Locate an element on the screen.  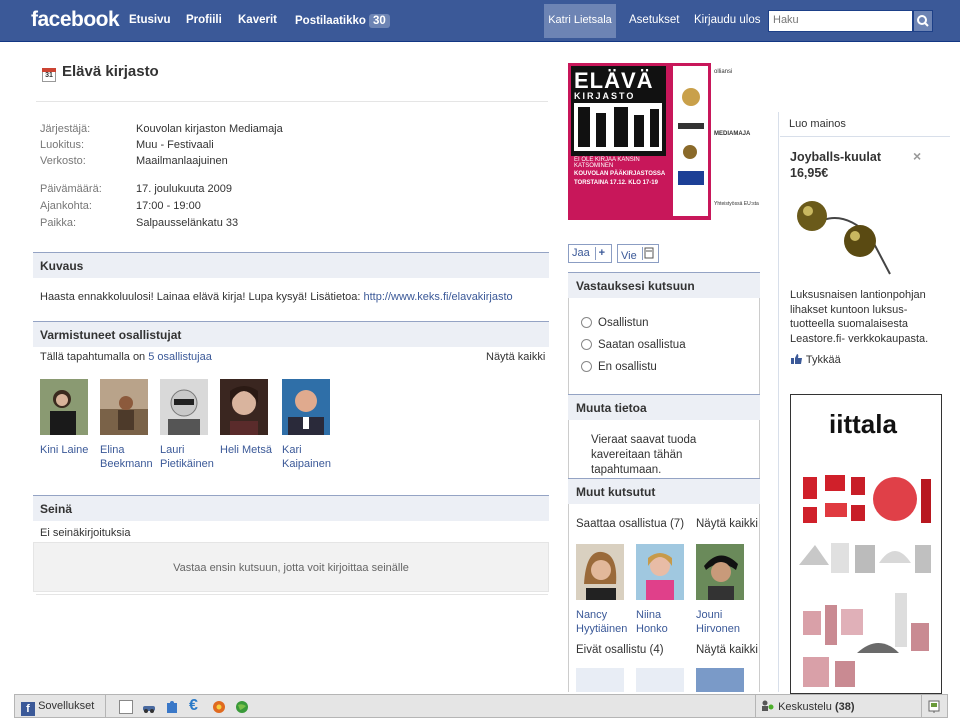
notifications-icon is located at coordinates (934, 706).